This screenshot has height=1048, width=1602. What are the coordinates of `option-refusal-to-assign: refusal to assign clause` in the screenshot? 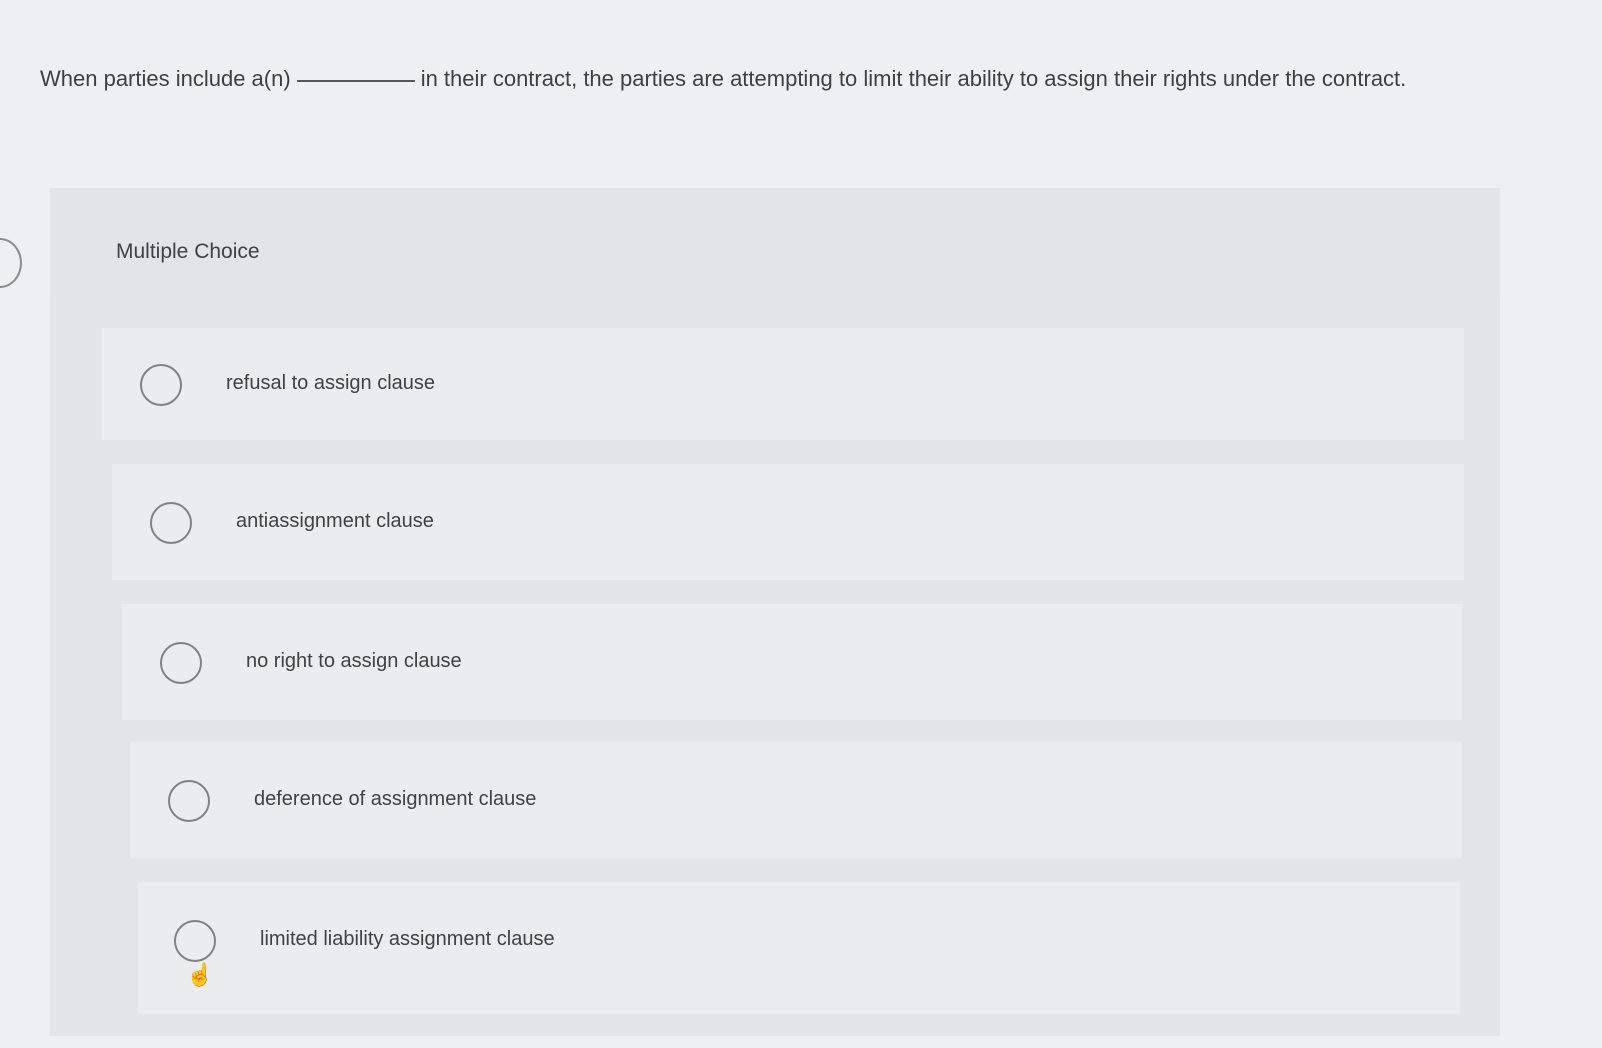 It's located at (783, 384).